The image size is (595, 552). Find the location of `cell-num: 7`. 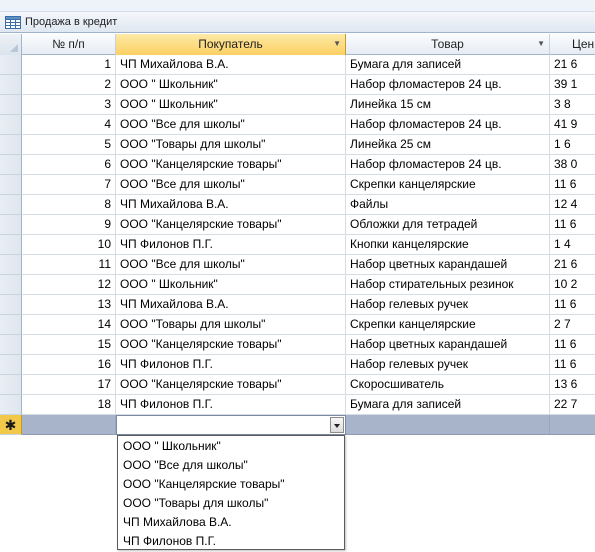

cell-num: 7 is located at coordinates (69, 185).